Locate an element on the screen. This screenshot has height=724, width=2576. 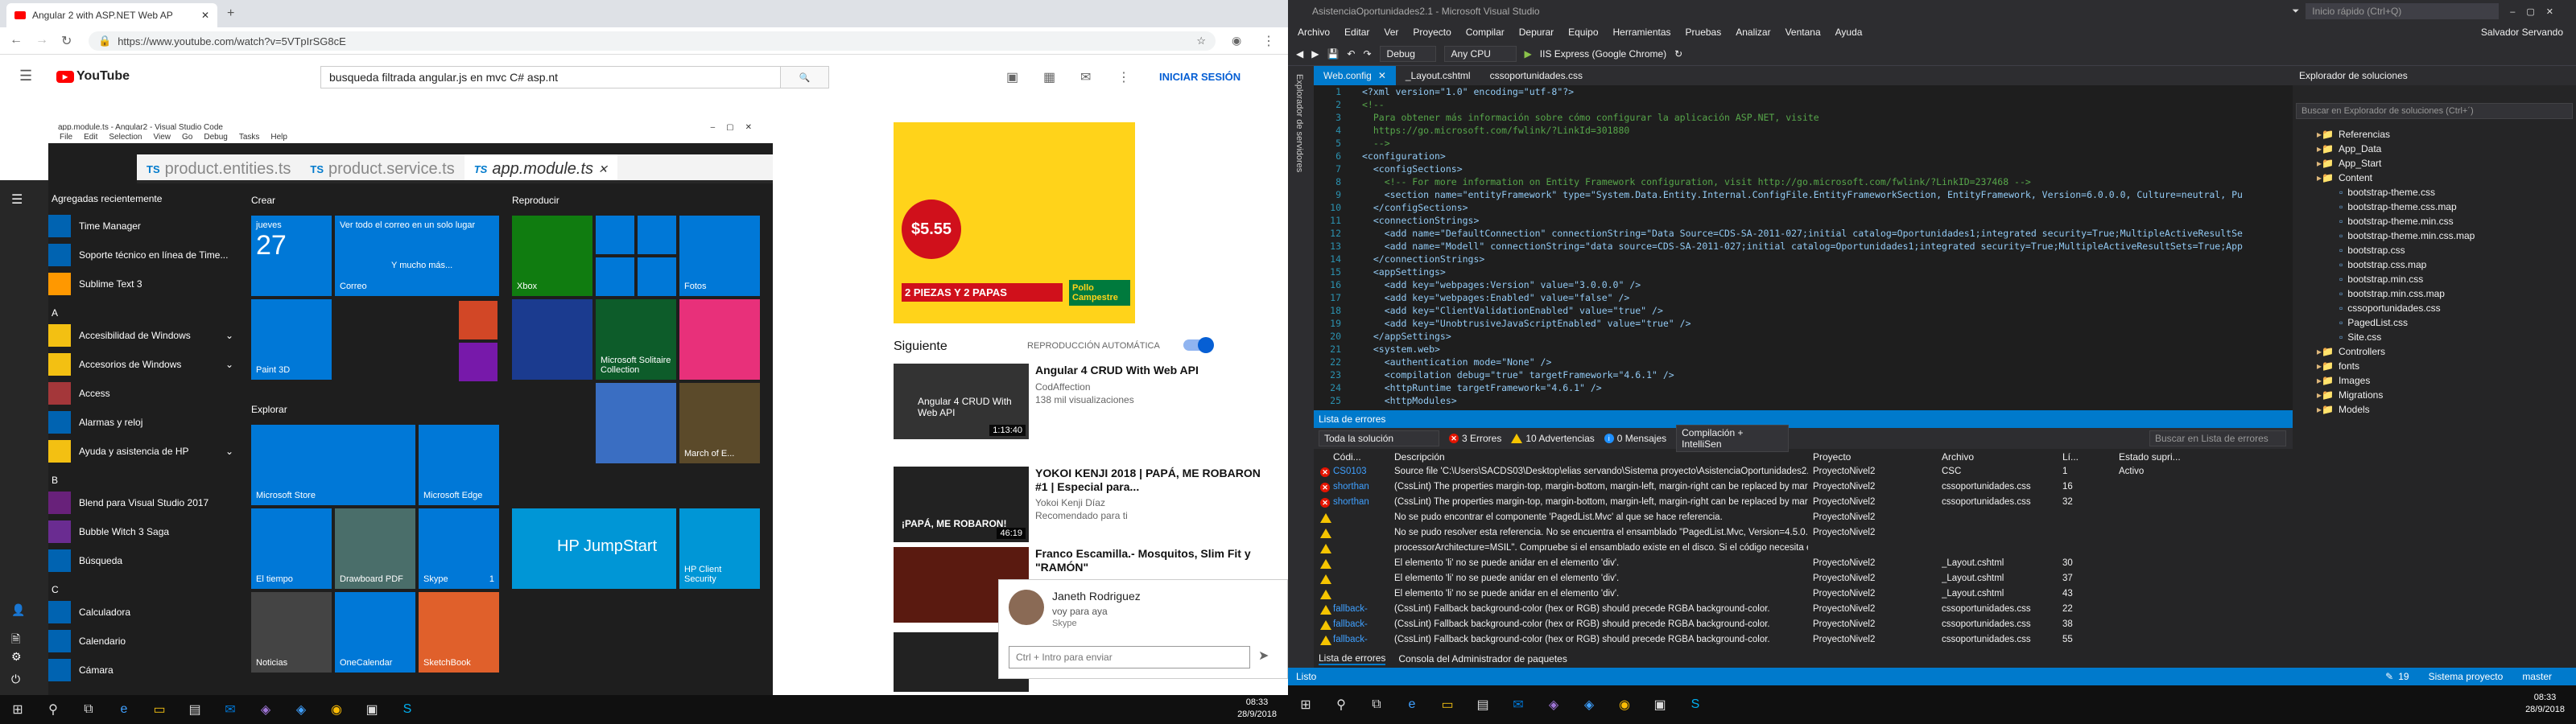
vscode-menu-item: View is located at coordinates (162, 137).